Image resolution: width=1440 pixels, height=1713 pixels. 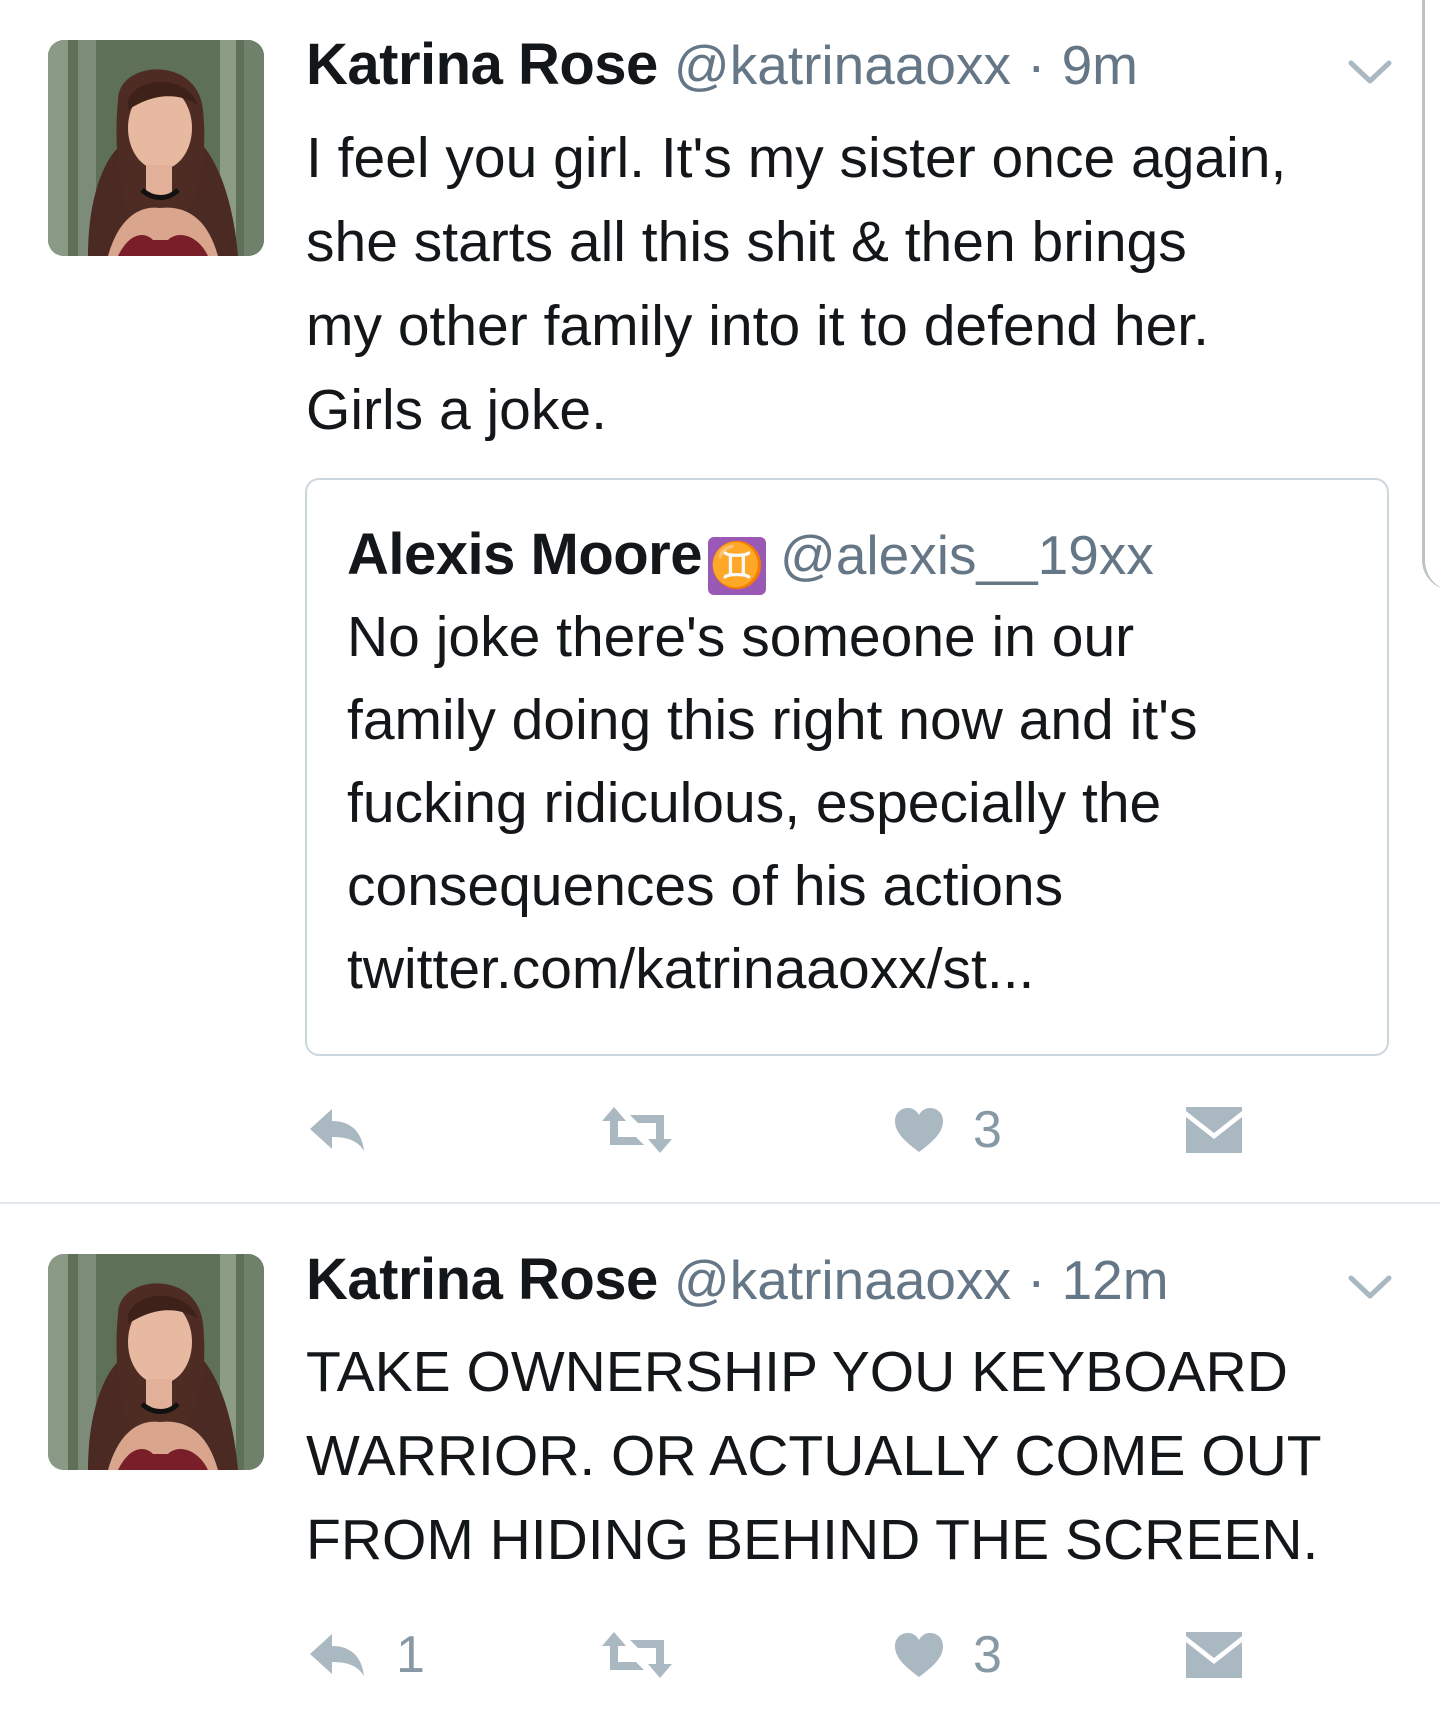 I want to click on timestamp: 9m, so click(x=1100, y=65).